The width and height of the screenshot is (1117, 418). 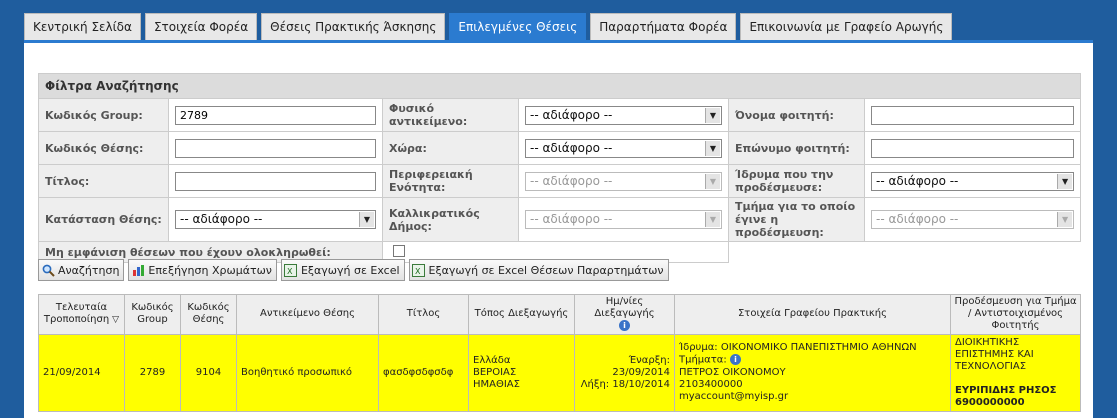 I want to click on institution-value: -- αδιάφορο --, so click(x=917, y=180).